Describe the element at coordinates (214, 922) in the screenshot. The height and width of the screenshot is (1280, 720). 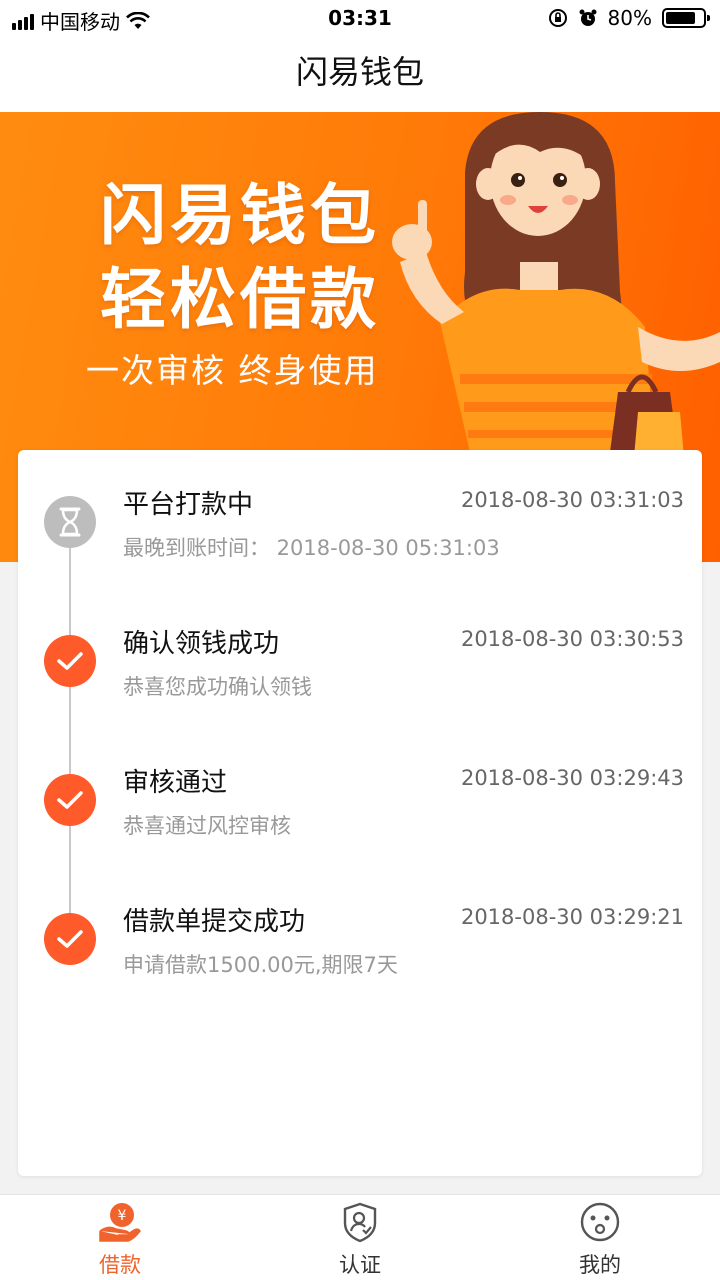
I see `step-title: 借款单提交成功` at that location.